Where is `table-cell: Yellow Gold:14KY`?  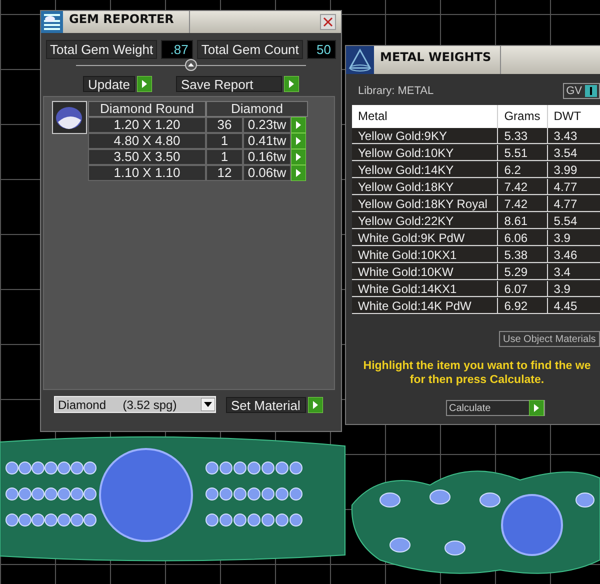
table-cell: Yellow Gold:14KY is located at coordinates (425, 170).